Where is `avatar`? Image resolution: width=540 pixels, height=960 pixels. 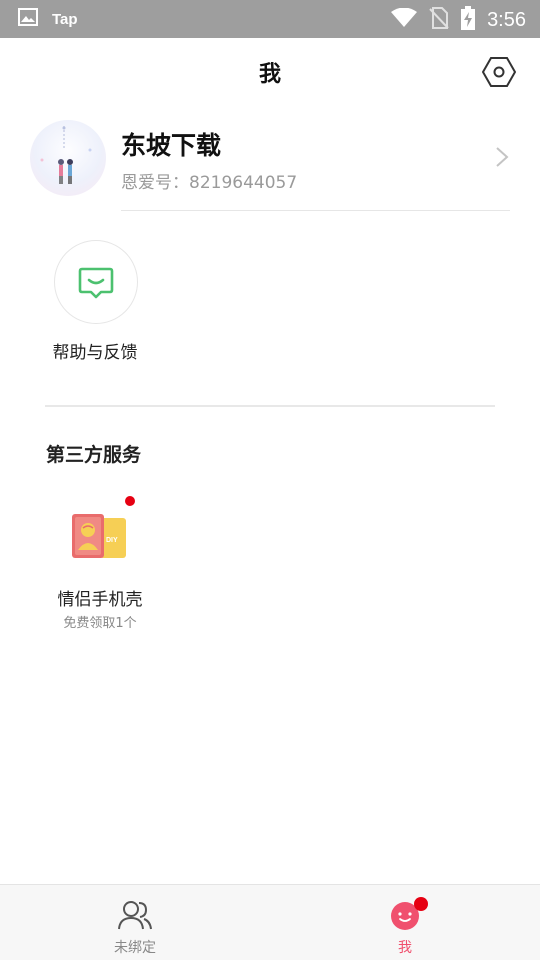 avatar is located at coordinates (68, 158).